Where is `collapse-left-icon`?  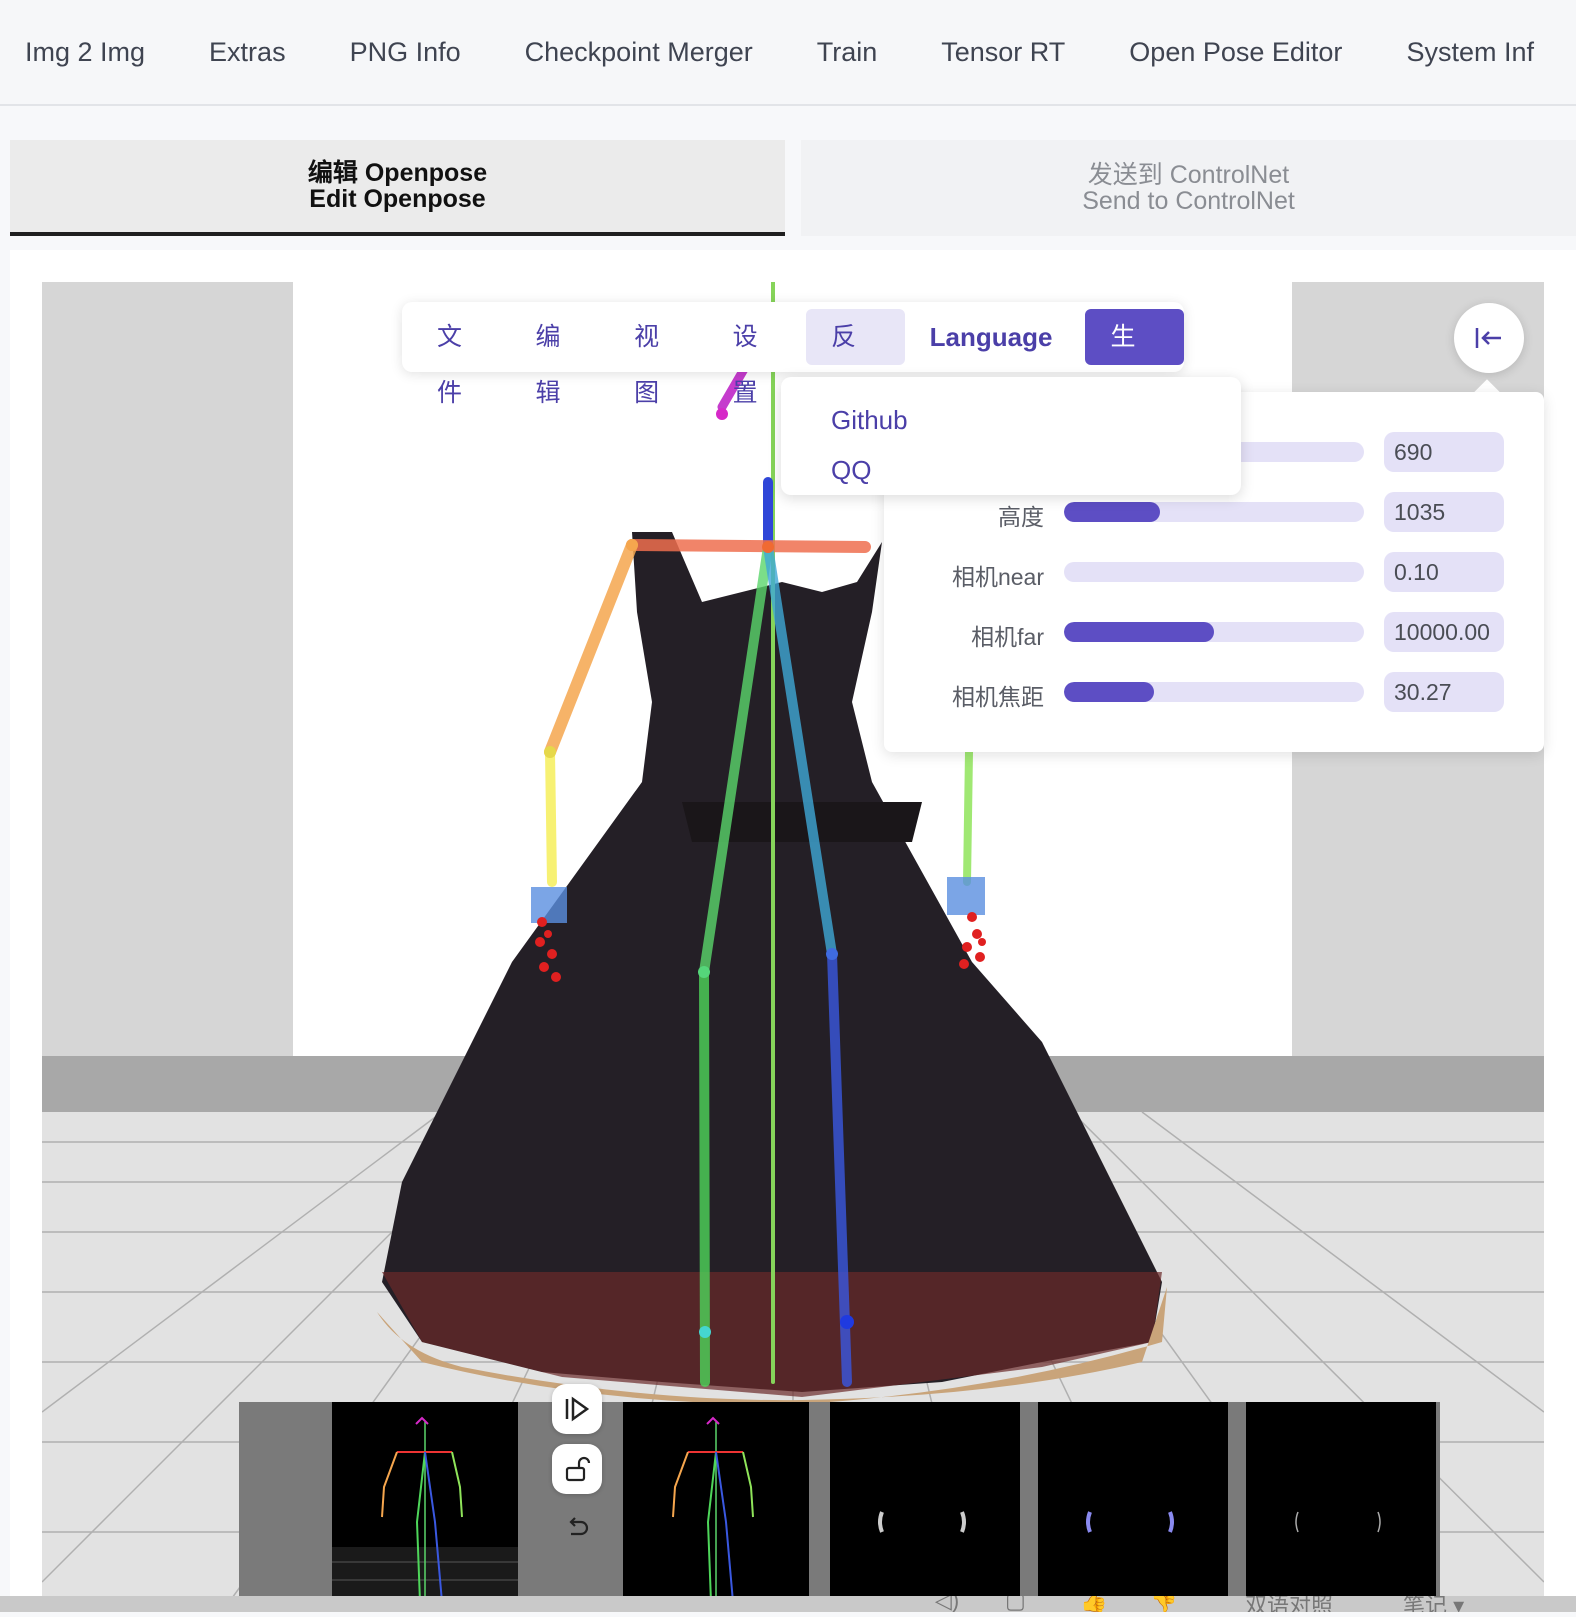
collapse-left-icon is located at coordinates (1488, 338).